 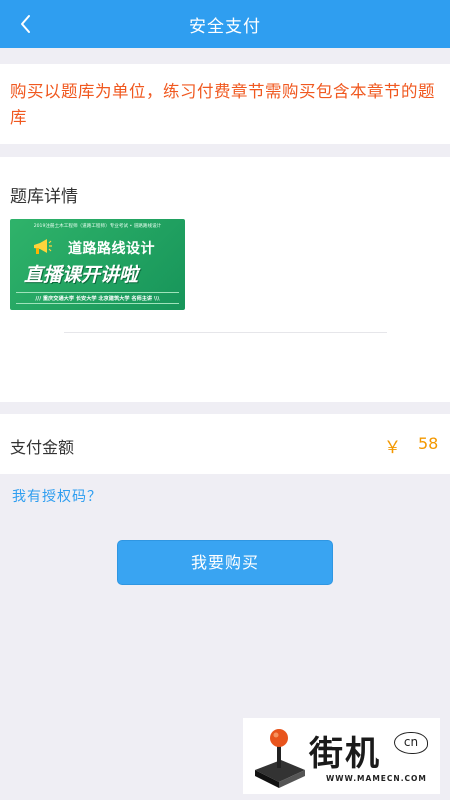 What do you see at coordinates (428, 443) in the screenshot?
I see `payment-amount: 58` at bounding box center [428, 443].